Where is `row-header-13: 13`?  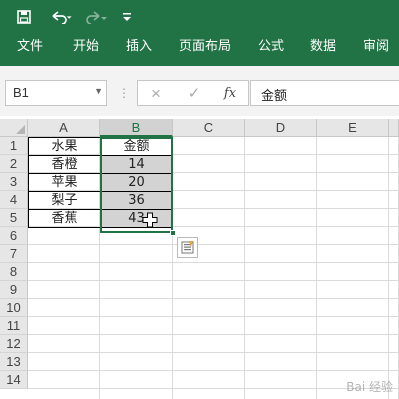
row-header-13: 13 is located at coordinates (14, 362).